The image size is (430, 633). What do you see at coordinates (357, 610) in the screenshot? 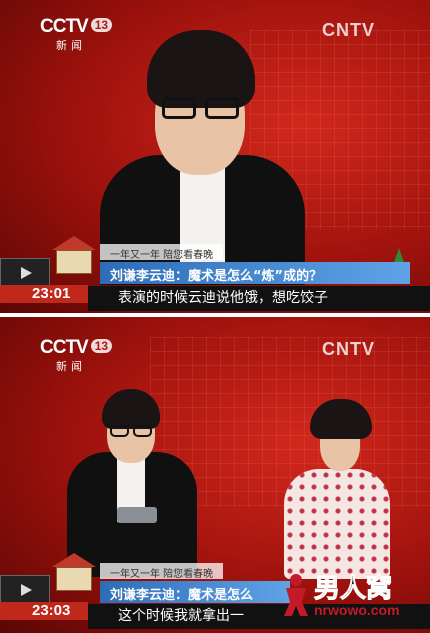
I see `watermark-url: nrwowo.com` at bounding box center [357, 610].